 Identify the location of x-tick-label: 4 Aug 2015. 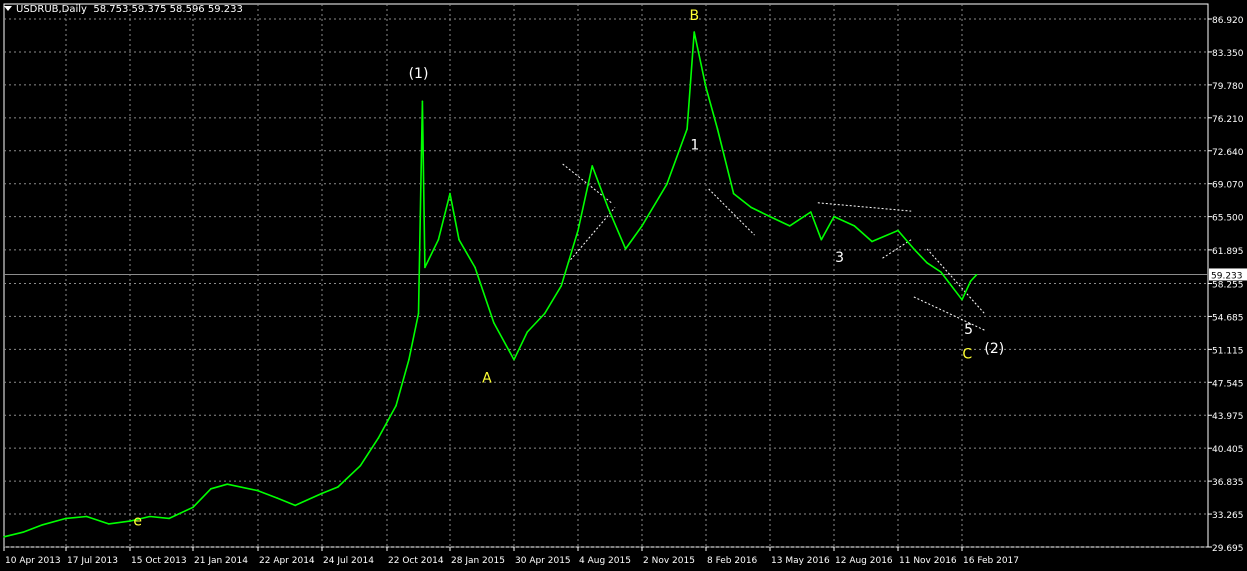
(605, 561).